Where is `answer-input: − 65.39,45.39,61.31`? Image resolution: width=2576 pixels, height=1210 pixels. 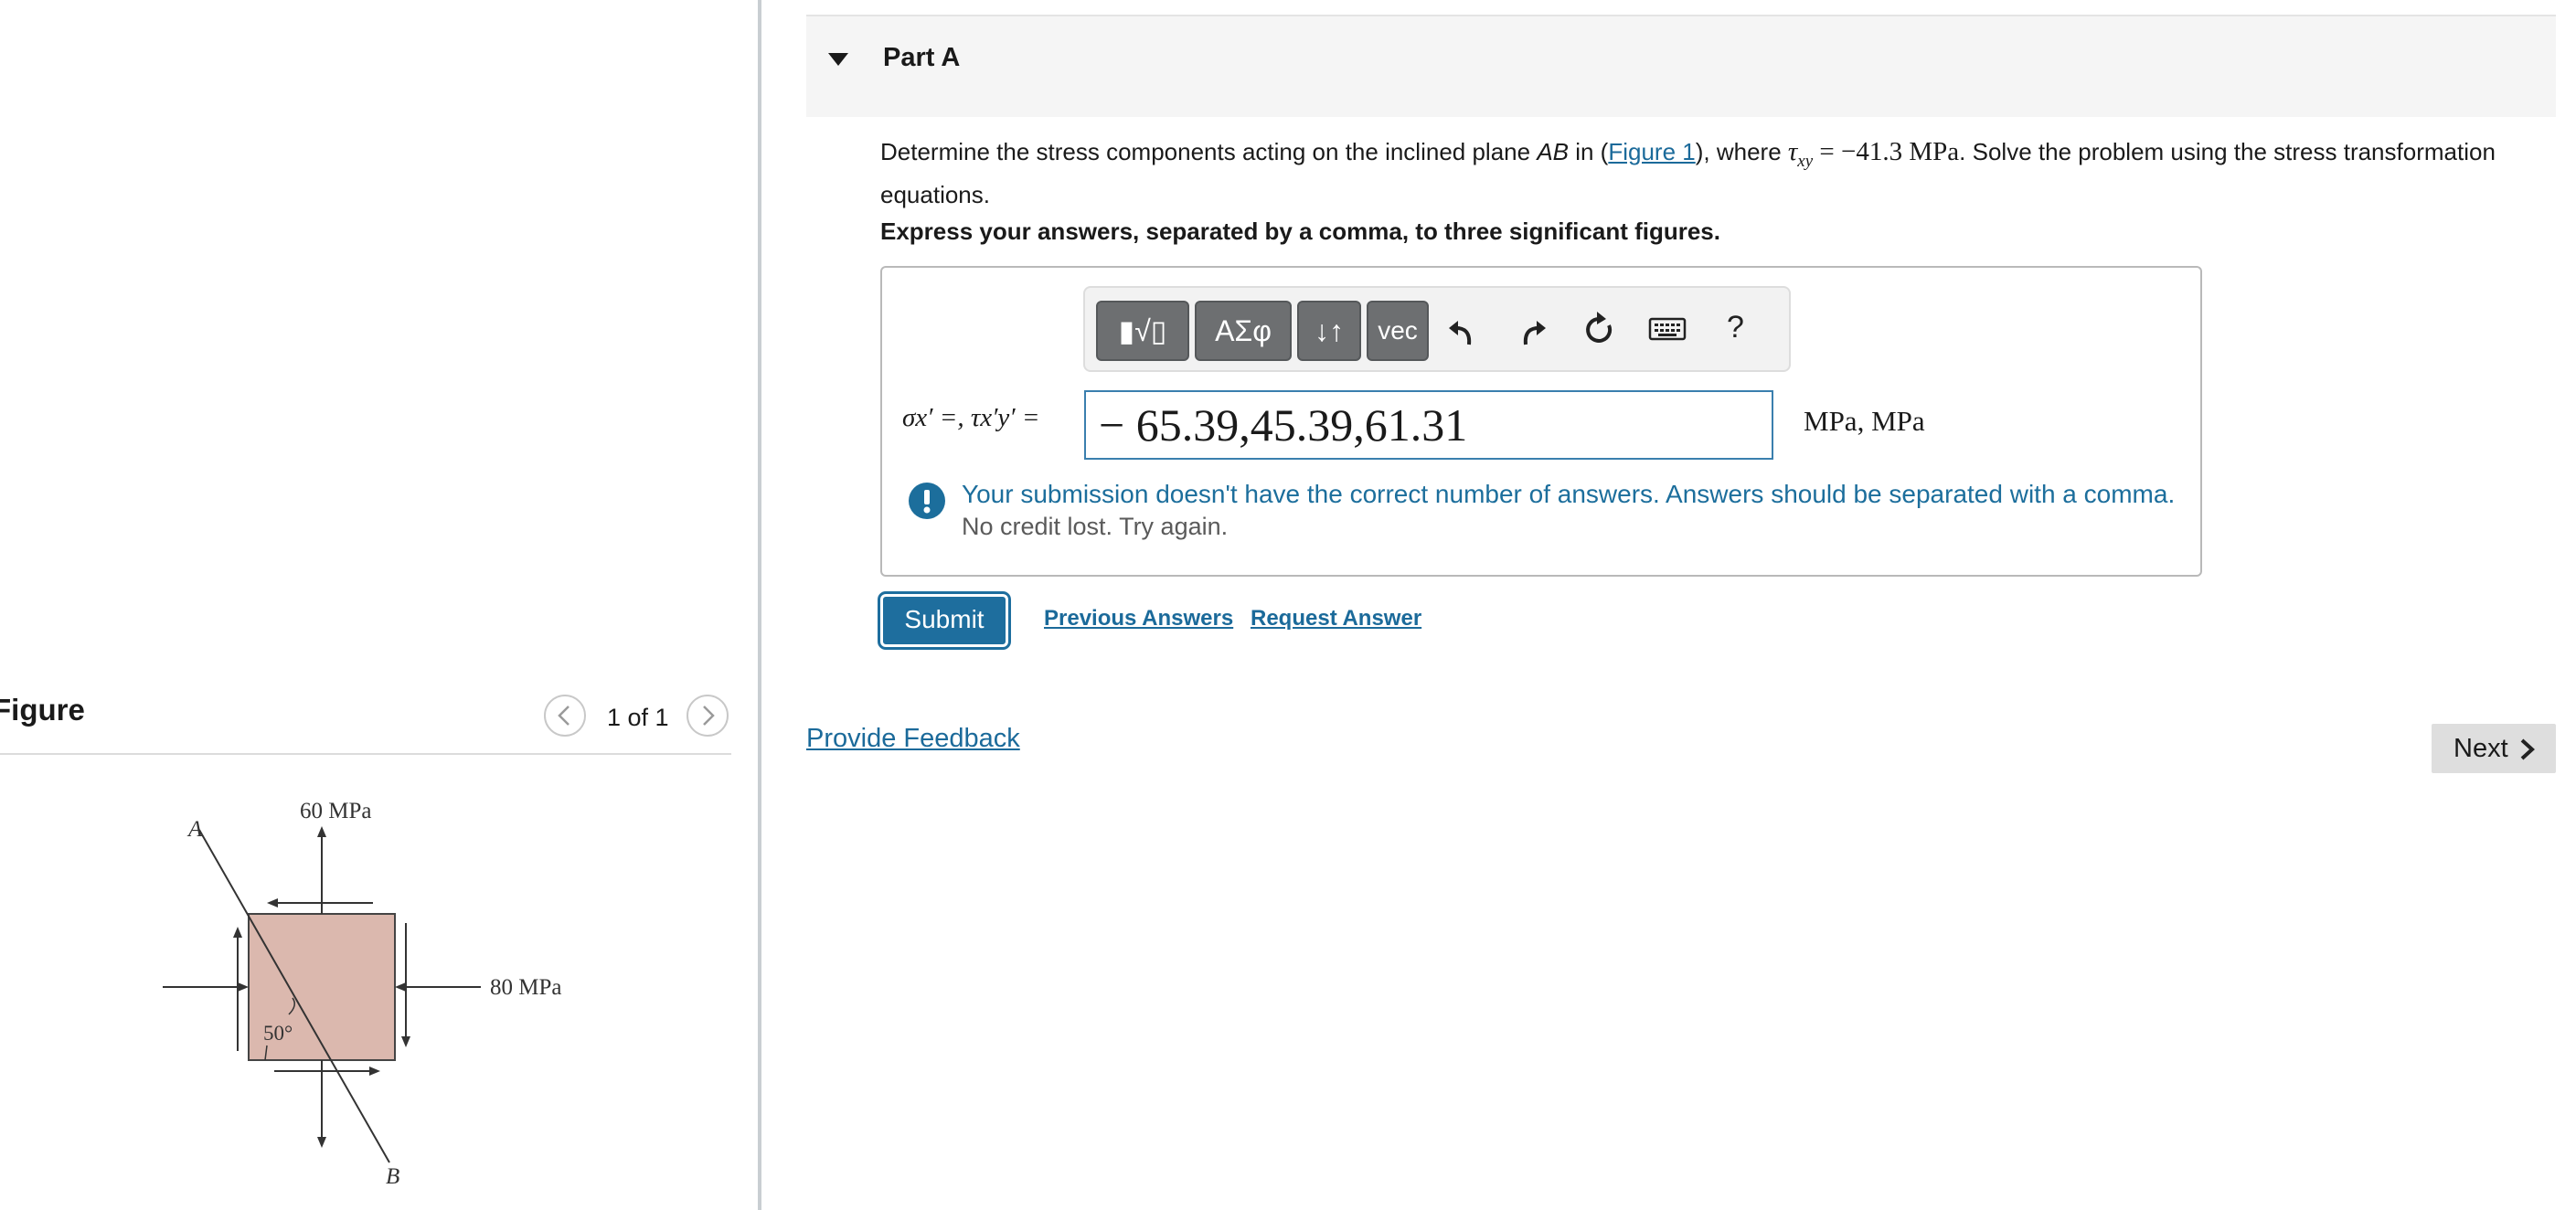
answer-input: − 65.39,45.39,61.31 is located at coordinates (1428, 425).